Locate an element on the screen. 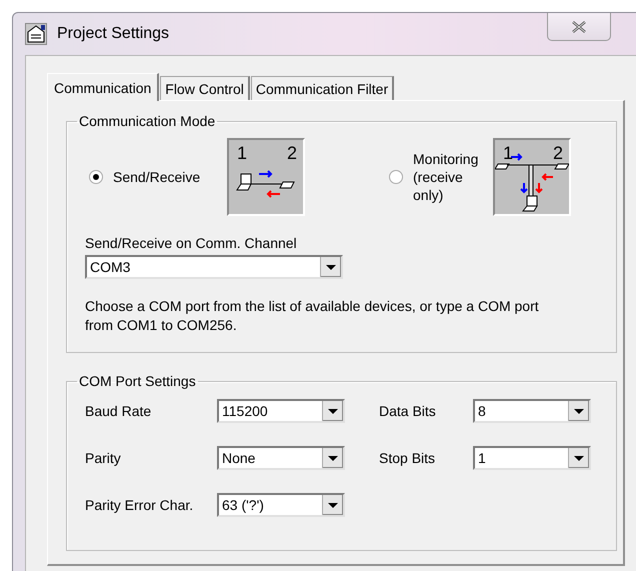 This screenshot has width=636, height=571. channel-dropdown: COM3 is located at coordinates (214, 267).